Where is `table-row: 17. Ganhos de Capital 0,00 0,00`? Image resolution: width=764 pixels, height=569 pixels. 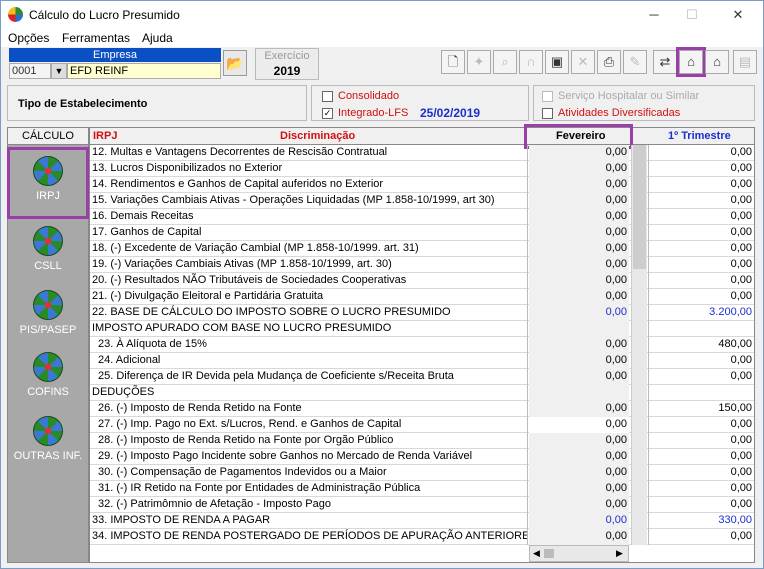
table-row: 17. Ganhos de Capital 0,00 0,00 is located at coordinates (422, 233).